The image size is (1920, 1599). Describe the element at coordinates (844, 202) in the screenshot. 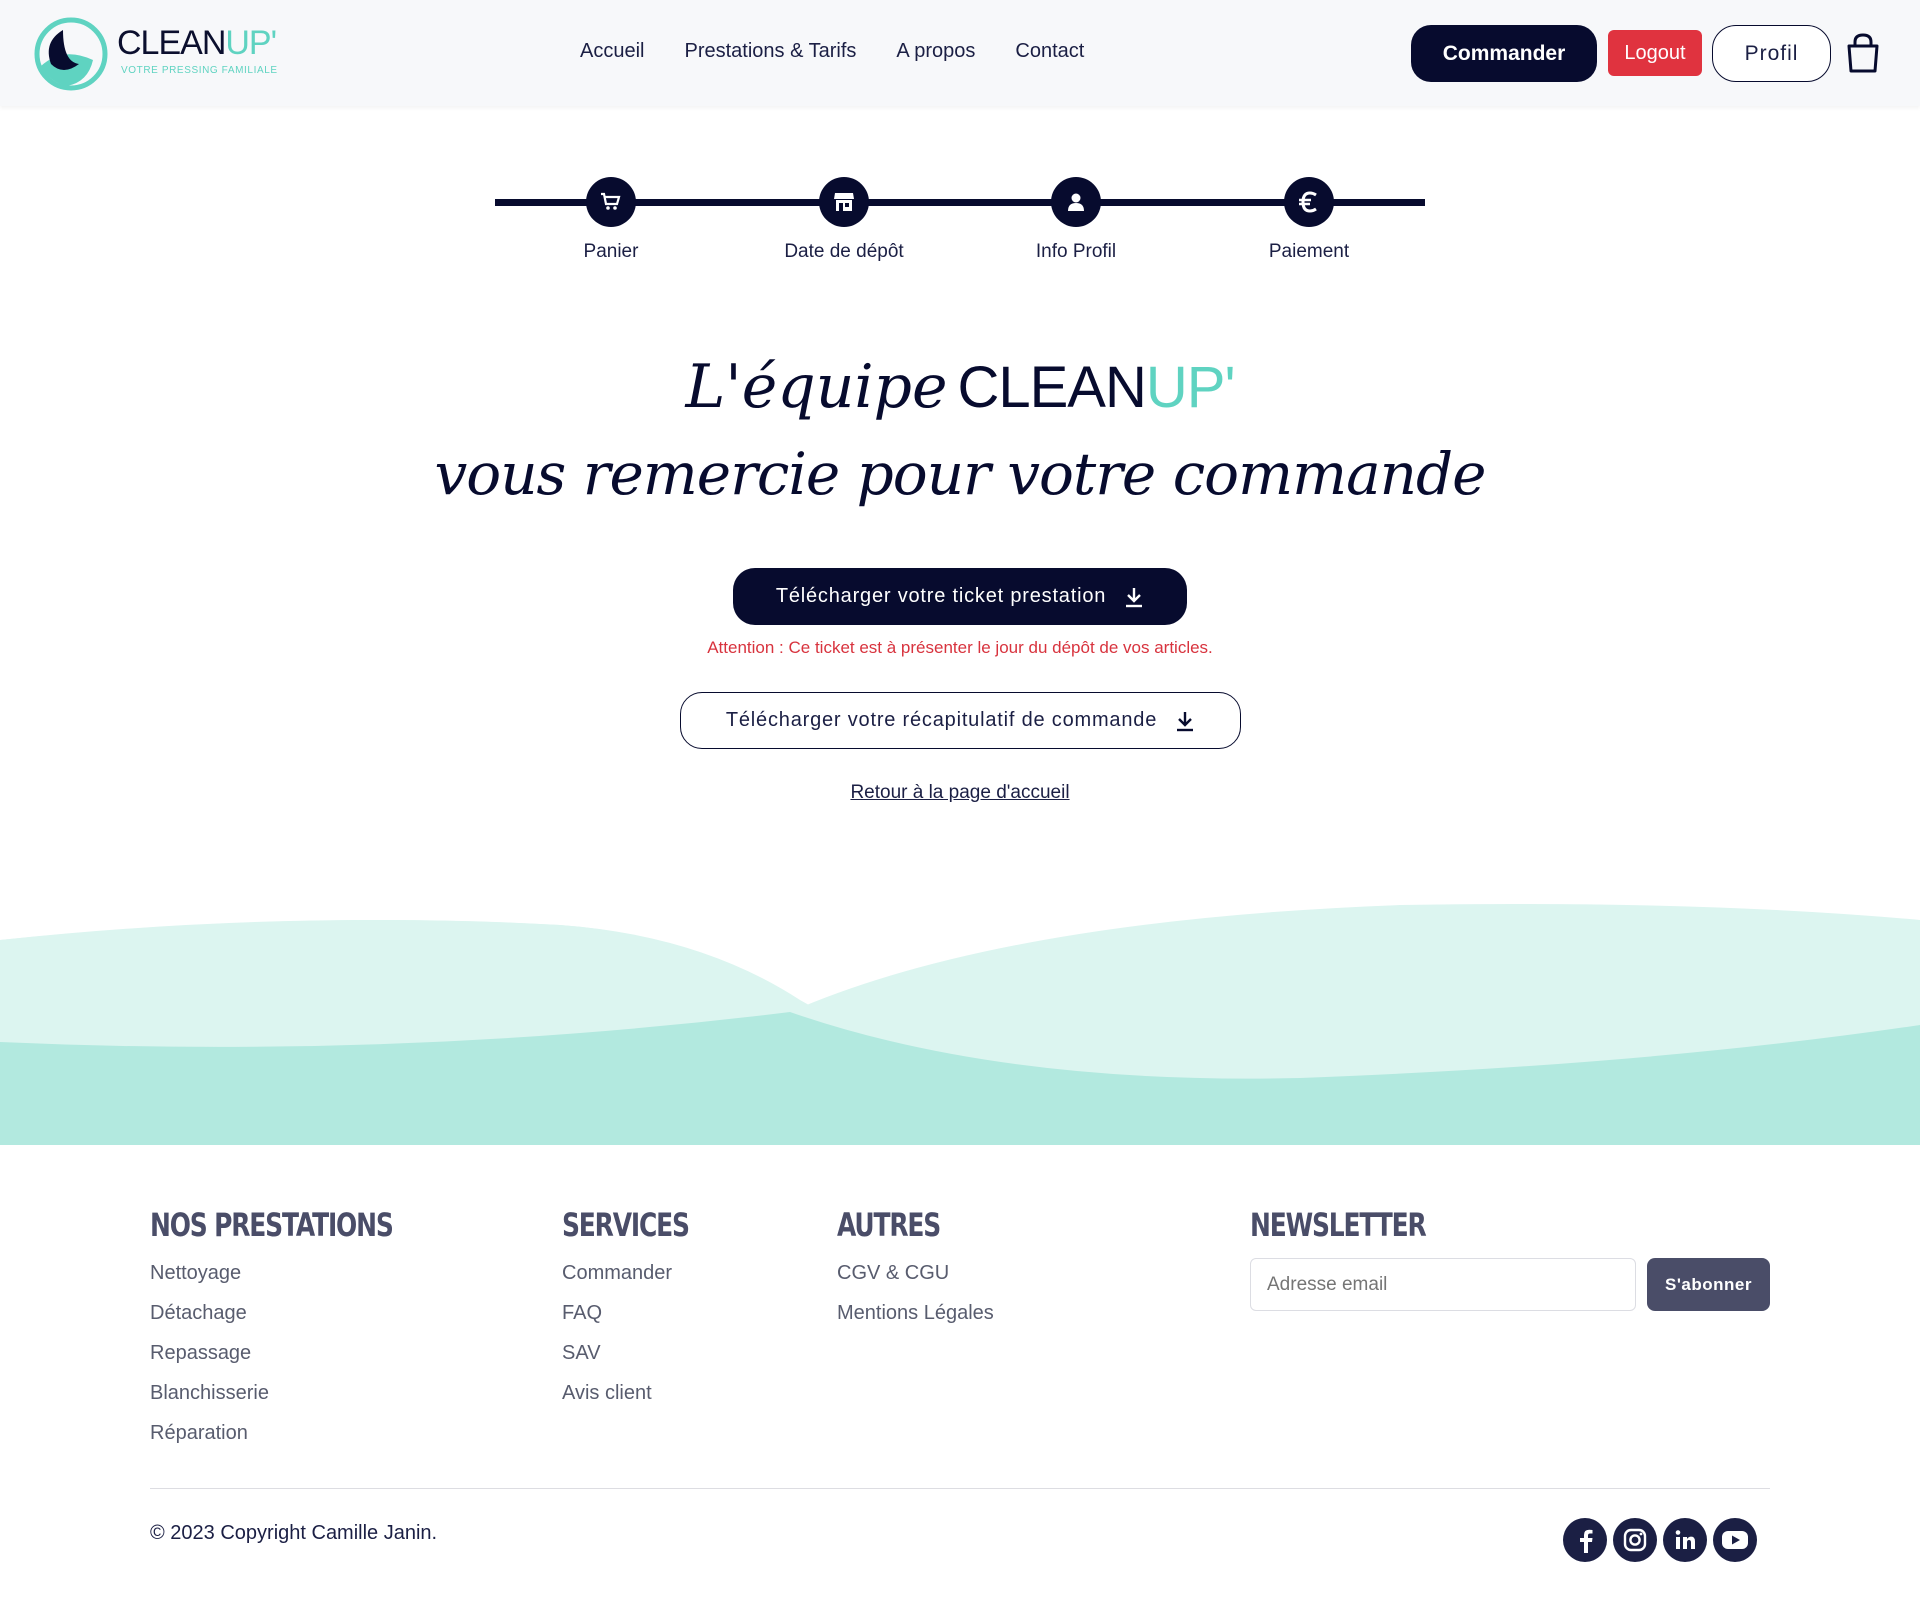

I see `store-icon` at that location.